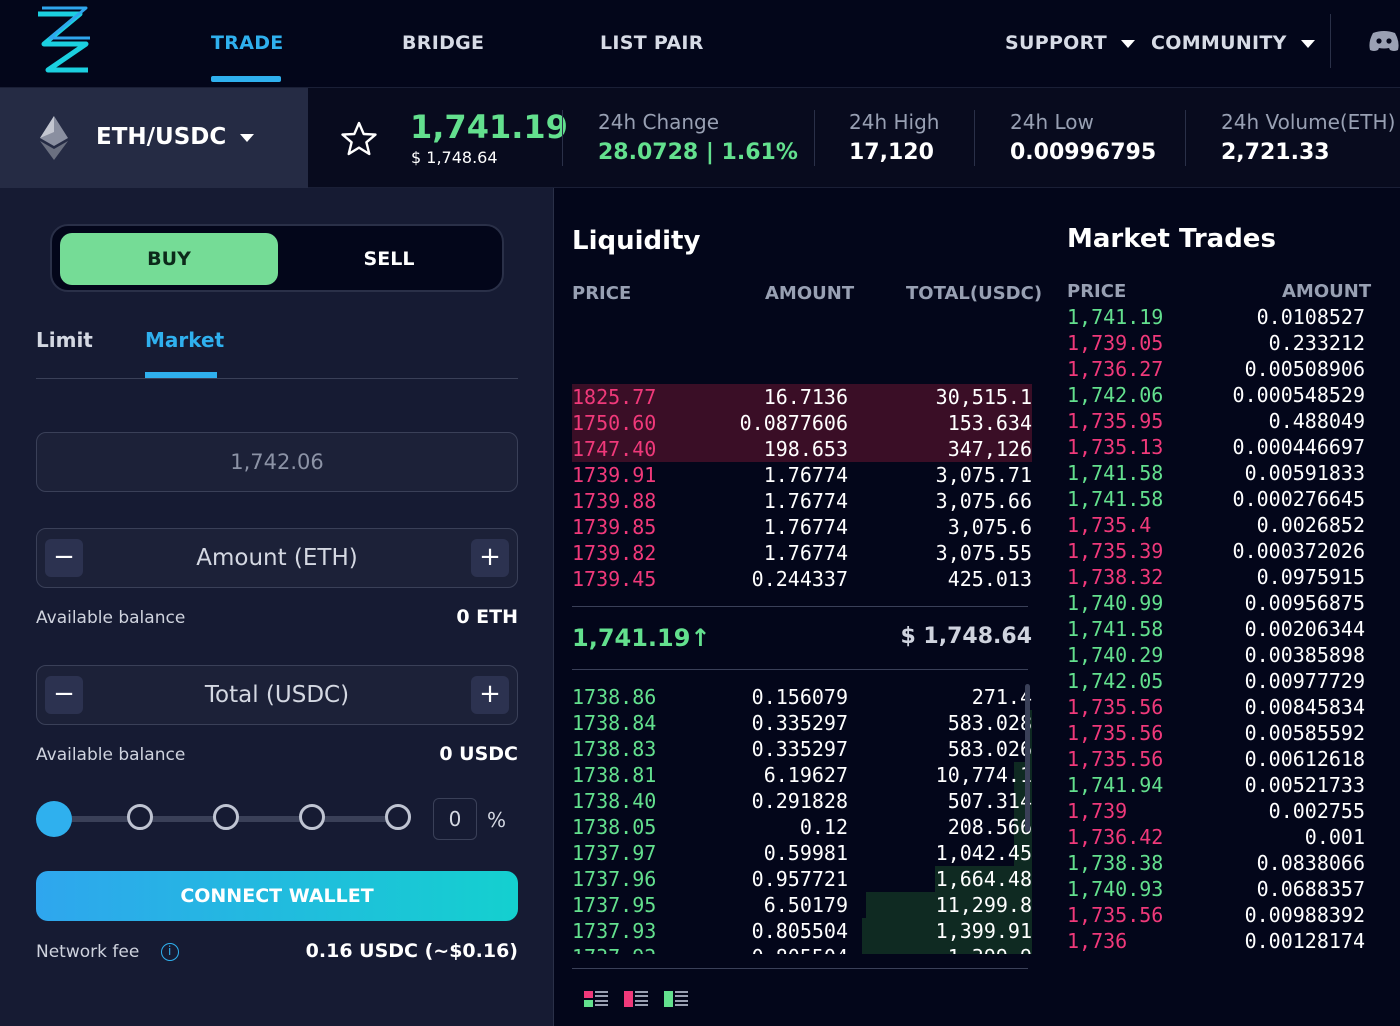  What do you see at coordinates (641, 638) in the screenshot?
I see `orderbook-mid-price: 1,741.19↑` at bounding box center [641, 638].